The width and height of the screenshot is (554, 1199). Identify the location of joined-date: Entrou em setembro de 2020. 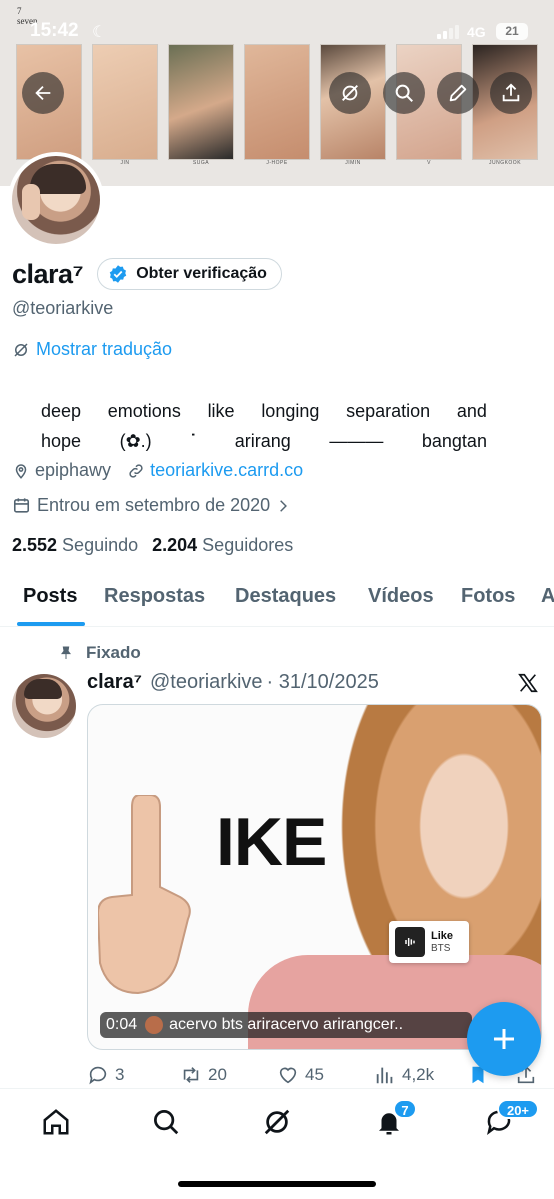
(154, 505).